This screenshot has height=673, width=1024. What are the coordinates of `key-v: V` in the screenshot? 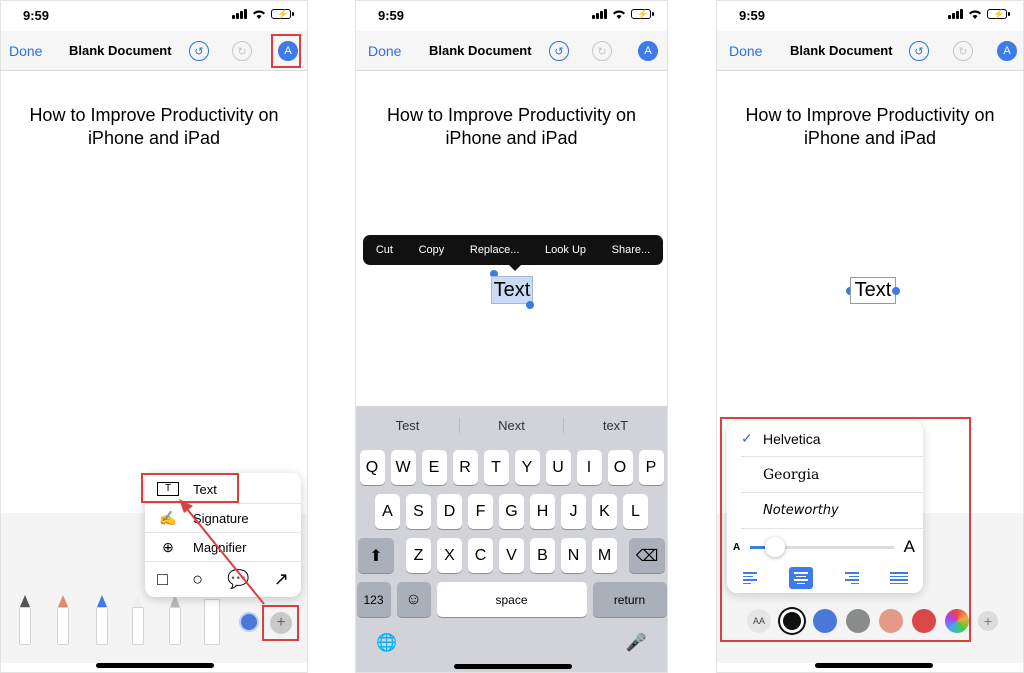 It's located at (511, 555).